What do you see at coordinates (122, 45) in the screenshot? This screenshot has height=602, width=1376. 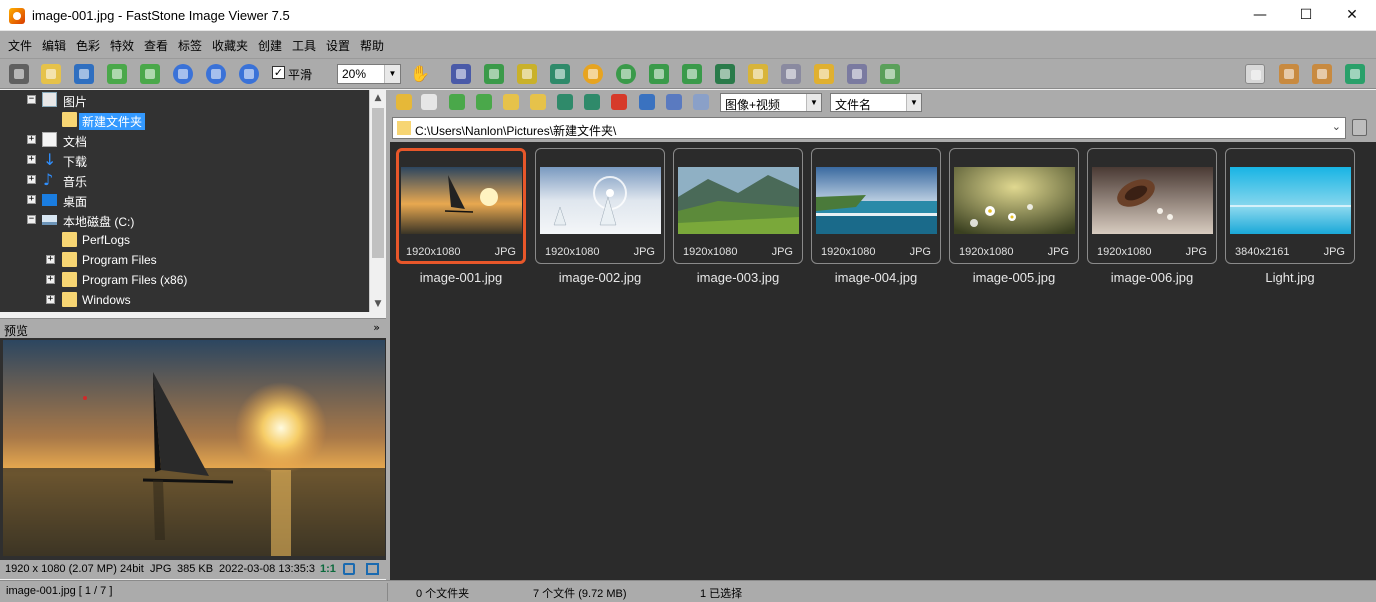 I see `menu-effects: 特效` at bounding box center [122, 45].